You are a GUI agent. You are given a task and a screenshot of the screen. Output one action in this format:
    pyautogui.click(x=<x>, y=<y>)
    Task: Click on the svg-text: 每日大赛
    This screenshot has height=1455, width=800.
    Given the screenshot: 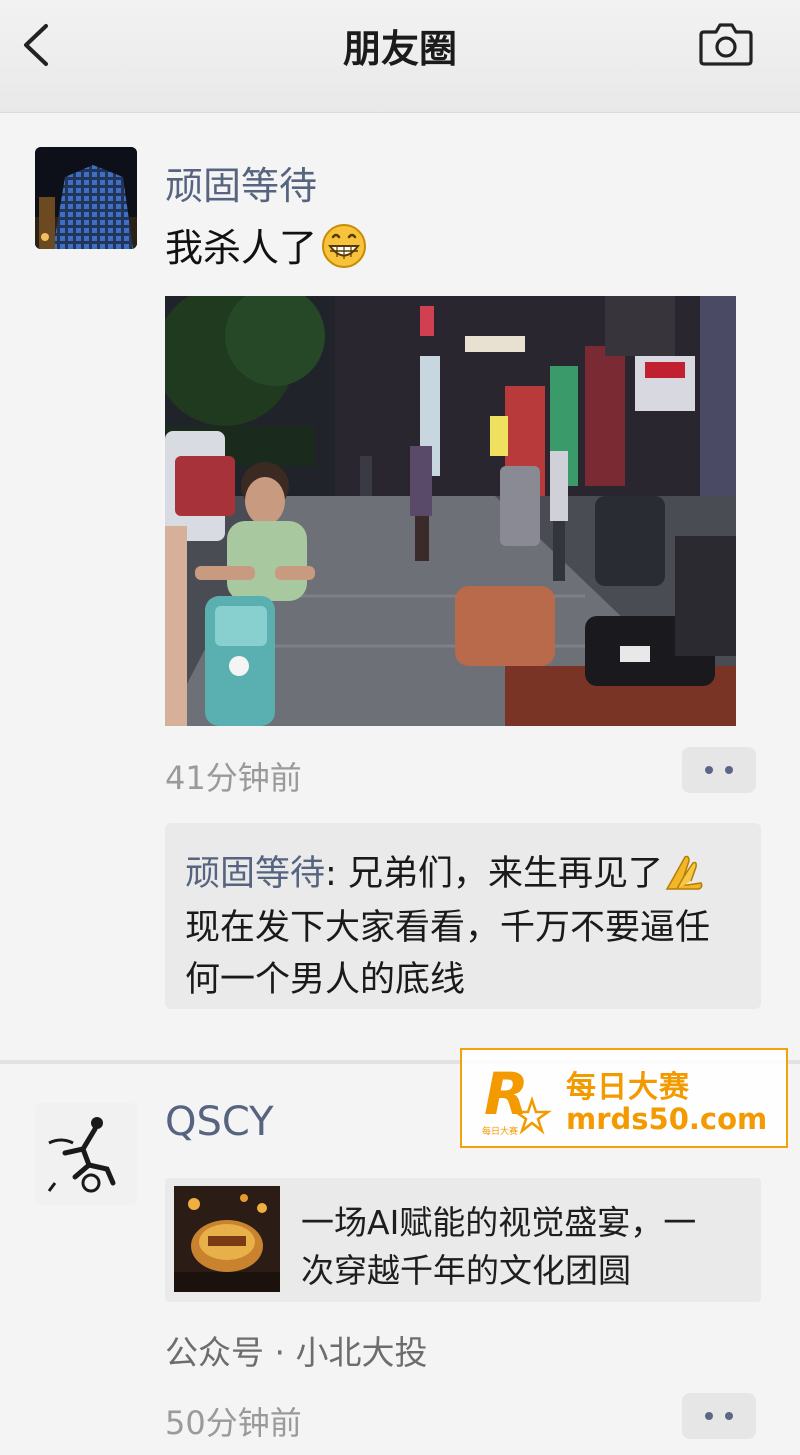 What is the action you would take?
    pyautogui.click(x=500, y=1131)
    